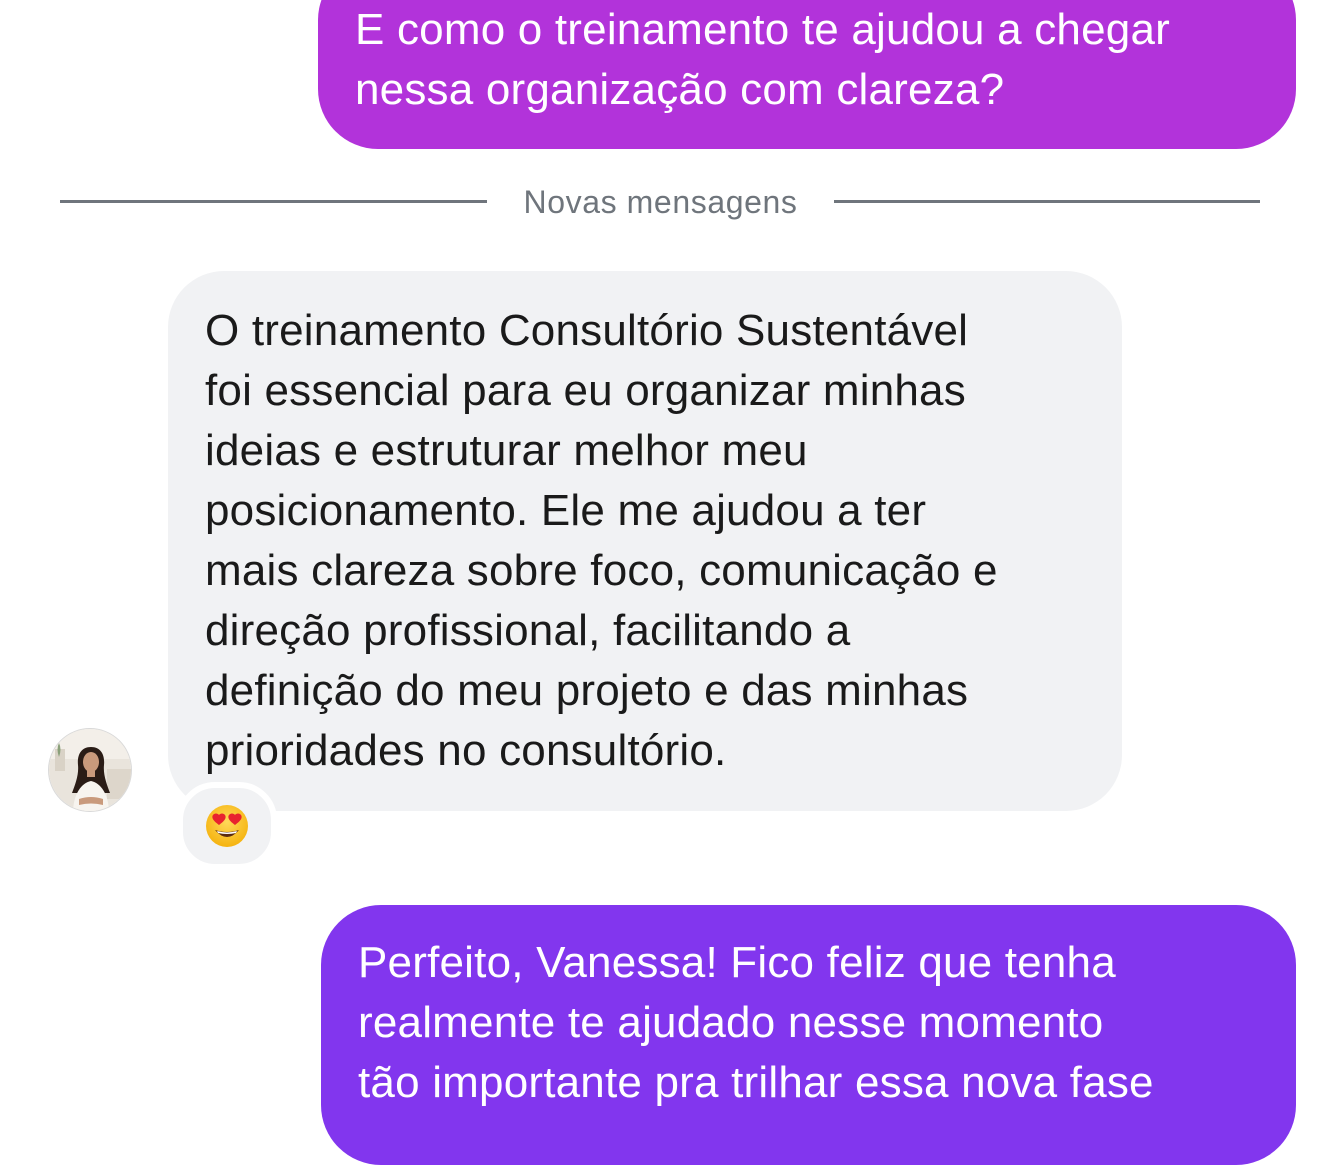 Image resolution: width=1320 pixels, height=1165 pixels. I want to click on message-text-line: prioridades no consultório., so click(466, 750).